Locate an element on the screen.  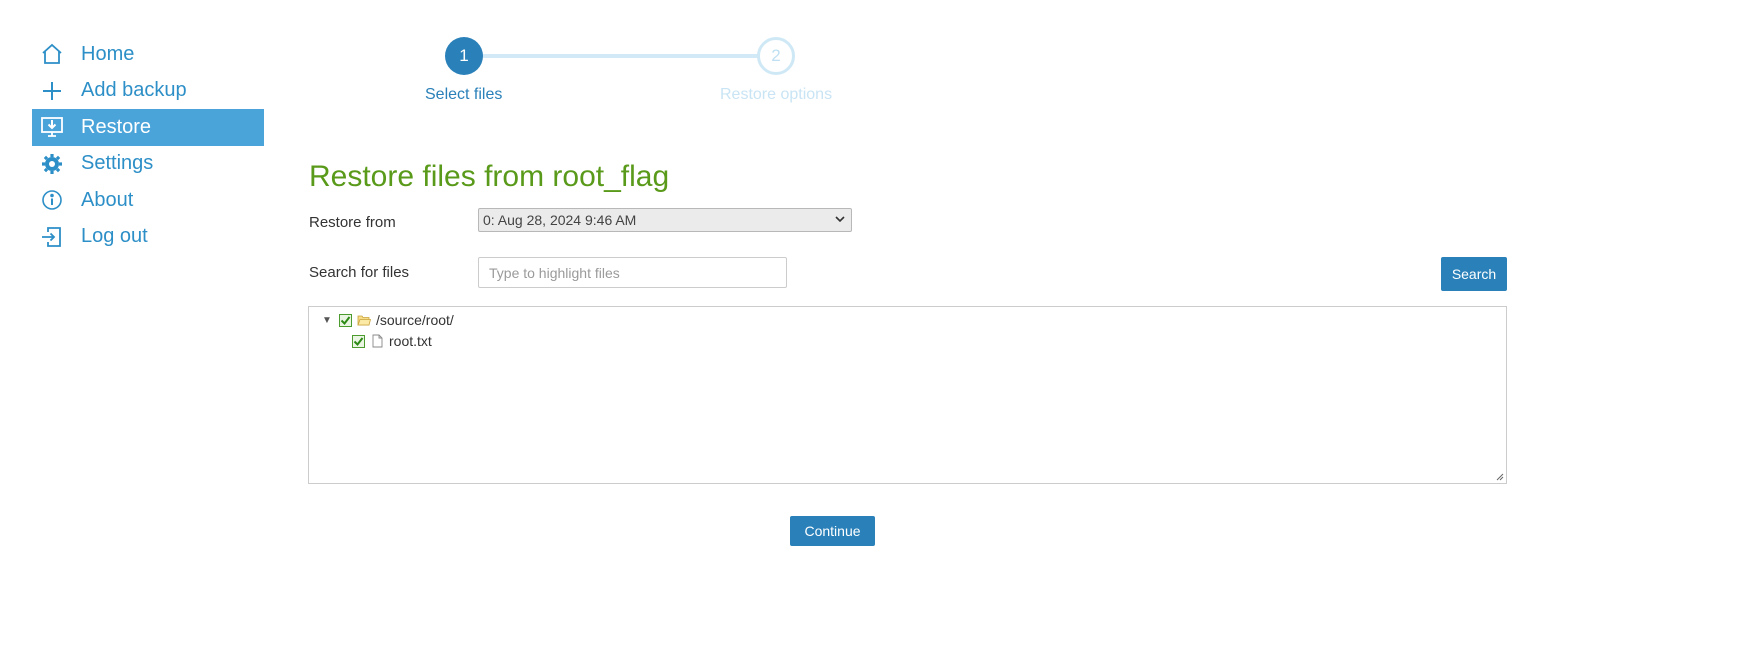
step-number: 2 is located at coordinates (776, 56).